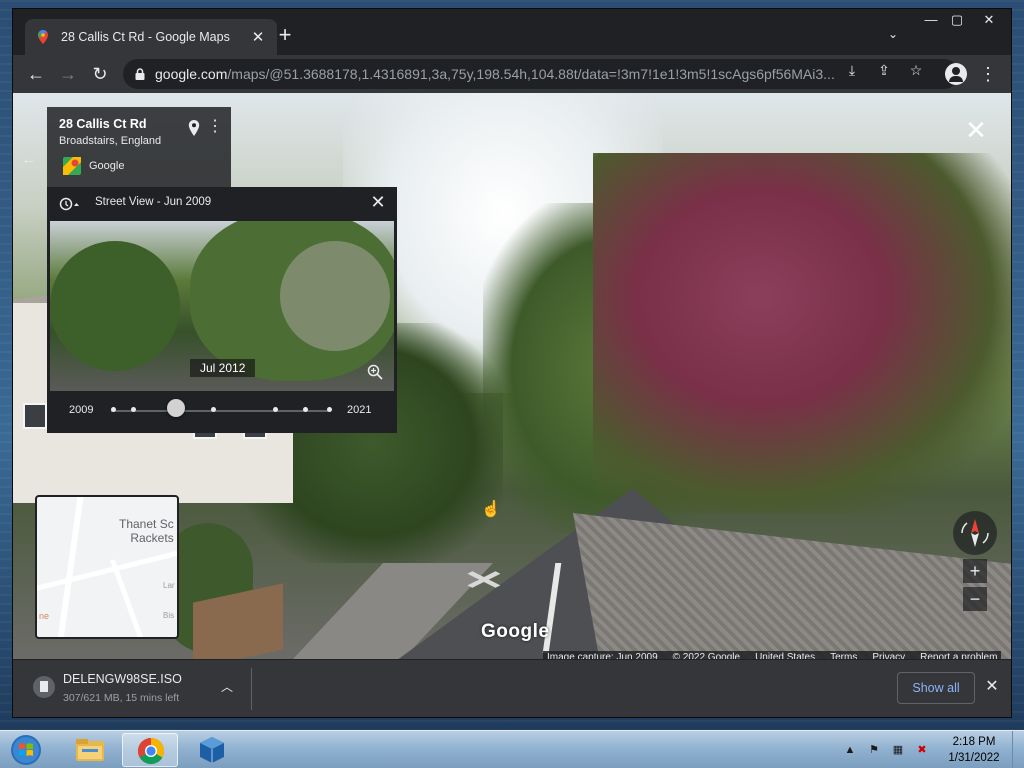 The image size is (1024, 768). What do you see at coordinates (706, 655) in the screenshot?
I see `copyright-text: © 2022 Google` at bounding box center [706, 655].